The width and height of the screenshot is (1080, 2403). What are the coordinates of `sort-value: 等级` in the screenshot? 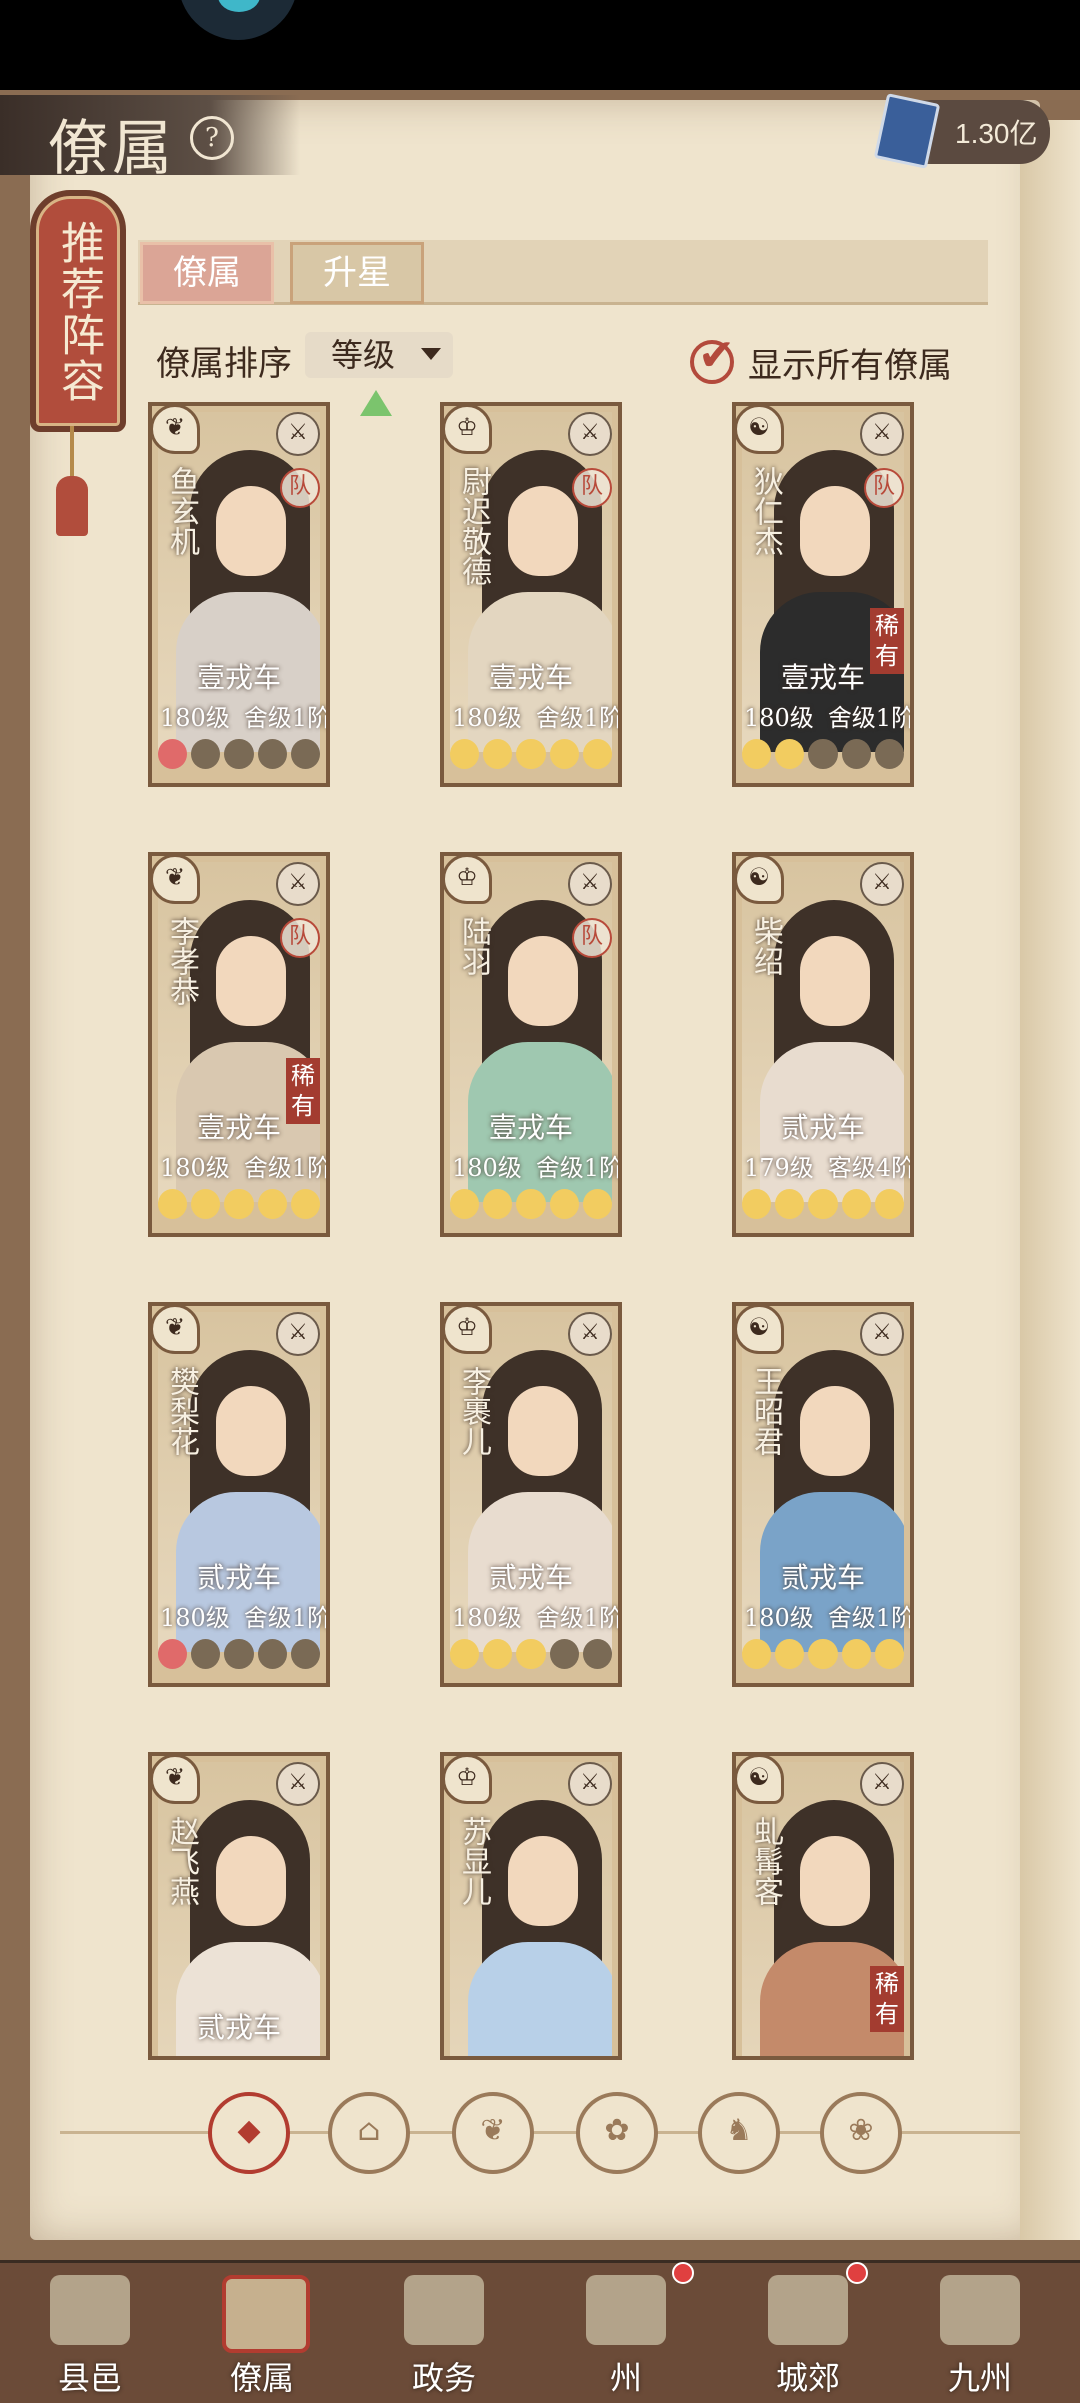 It's located at (363, 355).